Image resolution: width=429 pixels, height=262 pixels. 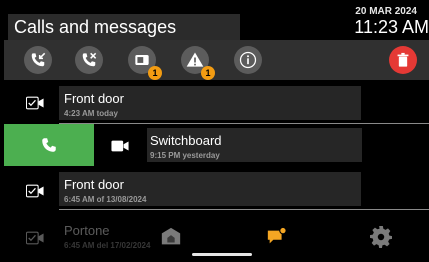 I want to click on phone-icon, so click(x=49, y=145).